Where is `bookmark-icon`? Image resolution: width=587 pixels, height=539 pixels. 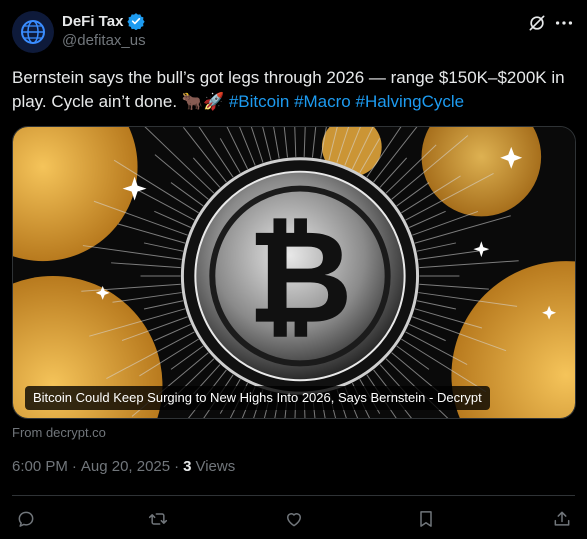 bookmark-icon is located at coordinates (427, 520).